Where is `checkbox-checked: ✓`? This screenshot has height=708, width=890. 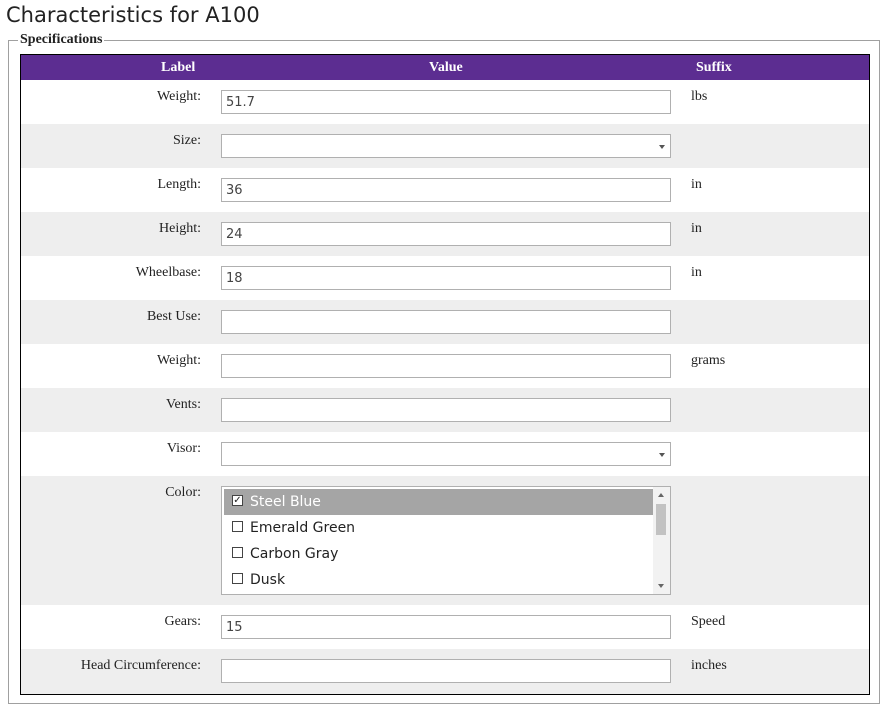
checkbox-checked: ✓ is located at coordinates (237, 500).